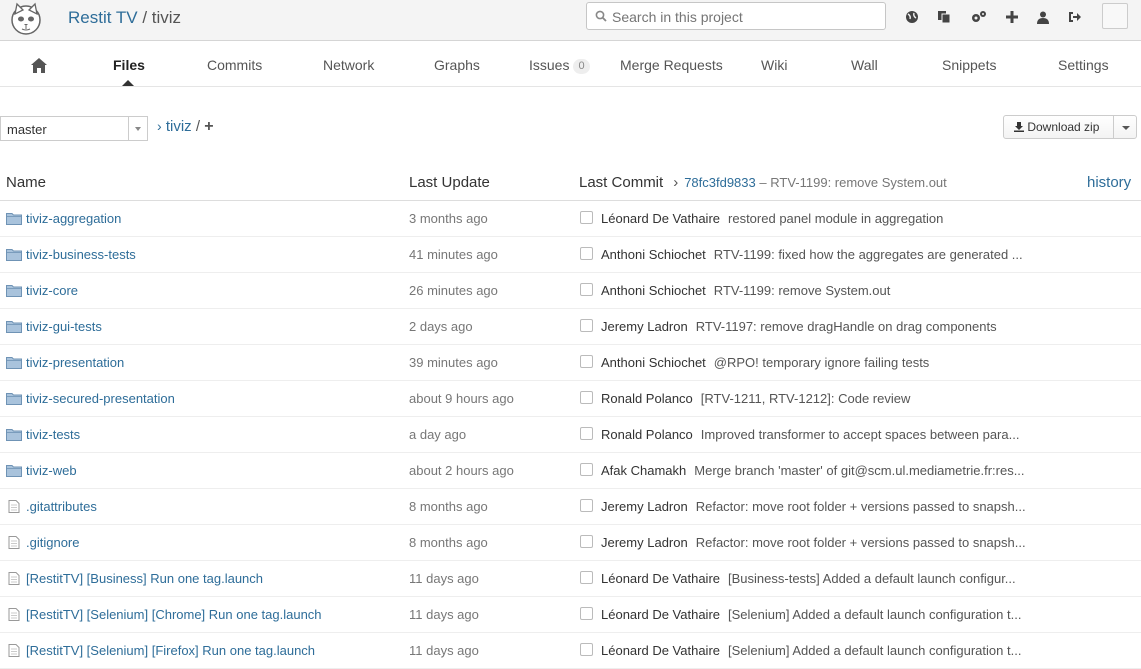 The height and width of the screenshot is (669, 1141). I want to click on chevron-down-icon, so click(137, 128).